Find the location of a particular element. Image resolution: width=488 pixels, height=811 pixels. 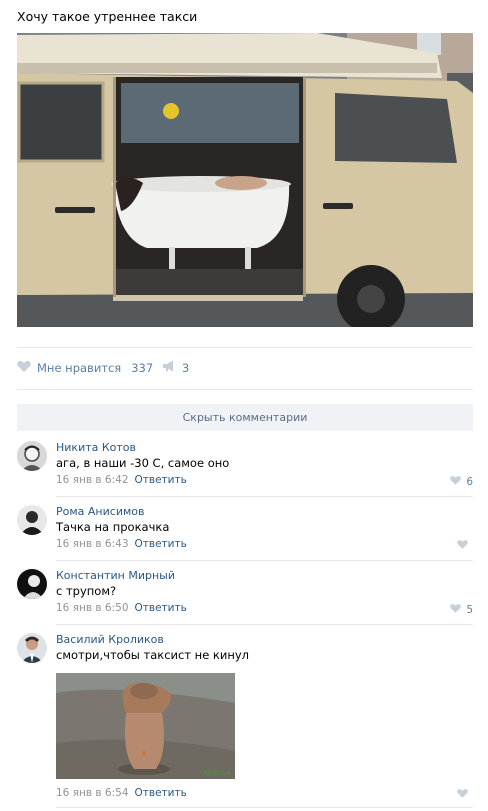

megaphone-icon is located at coordinates (169, 367).